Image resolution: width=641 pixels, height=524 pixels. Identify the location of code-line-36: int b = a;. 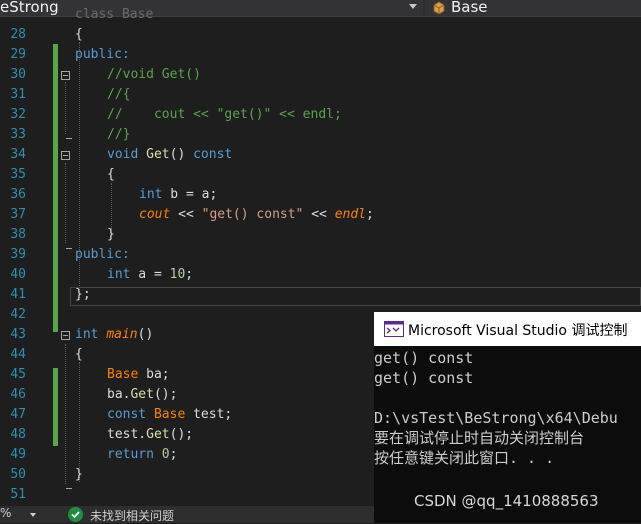
(178, 194).